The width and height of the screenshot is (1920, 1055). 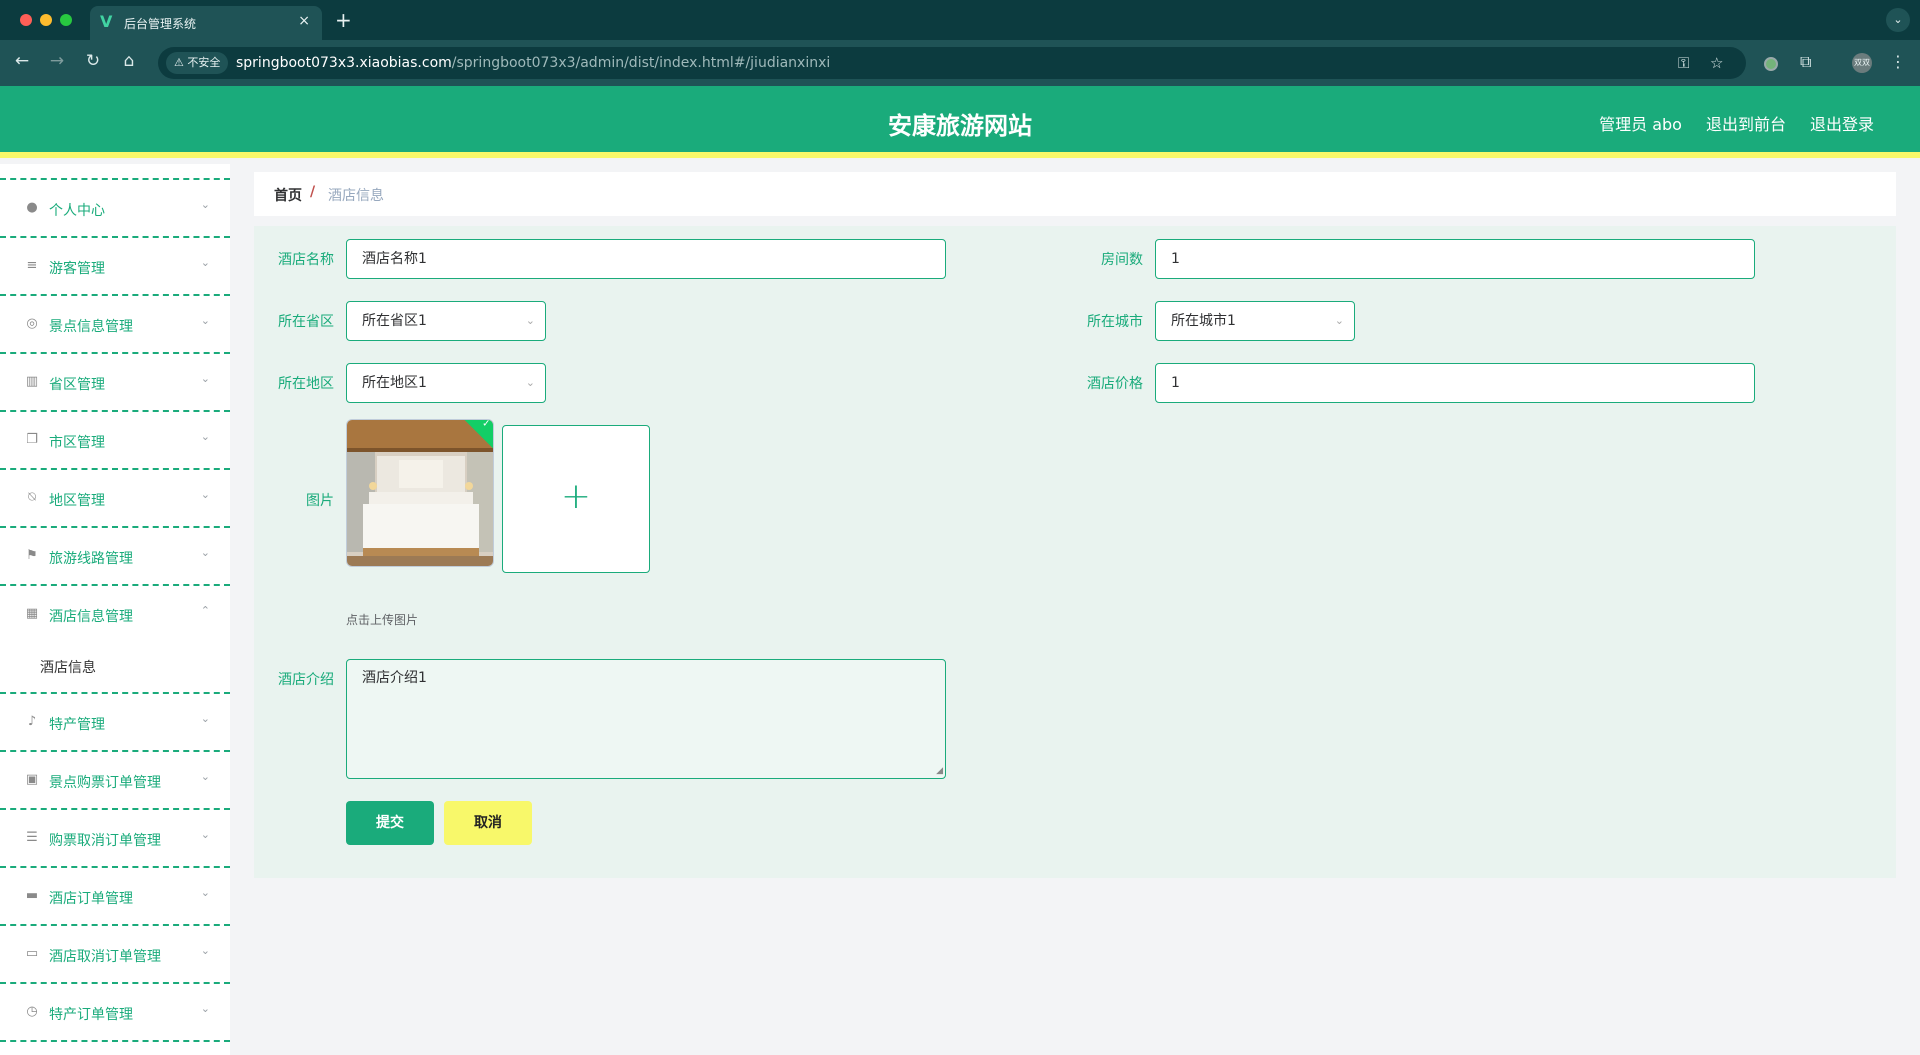 What do you see at coordinates (646, 259) in the screenshot?
I see `hotel-name-input: 酒店名称1` at bounding box center [646, 259].